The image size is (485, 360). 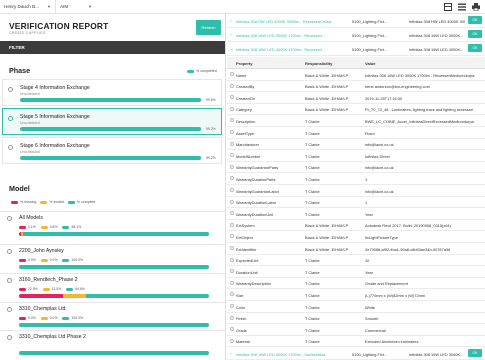 What do you see at coordinates (208, 27) in the screenshot?
I see `refresh-button: Refresh` at bounding box center [208, 27].